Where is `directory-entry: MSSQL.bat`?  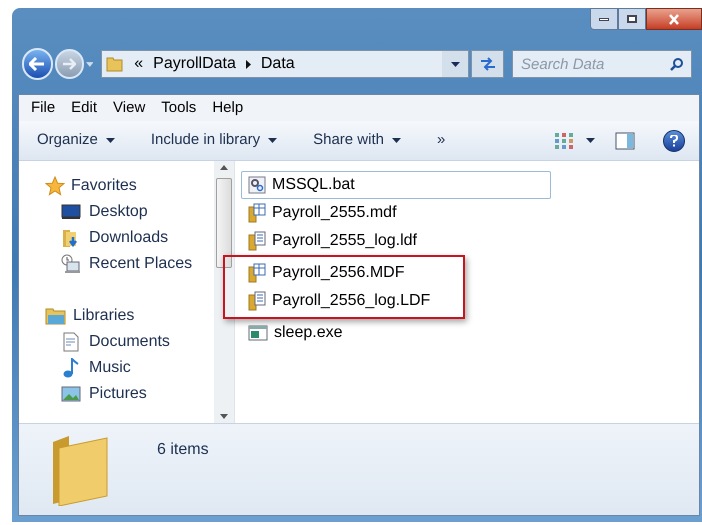
directory-entry: MSSQL.bat is located at coordinates (396, 185).